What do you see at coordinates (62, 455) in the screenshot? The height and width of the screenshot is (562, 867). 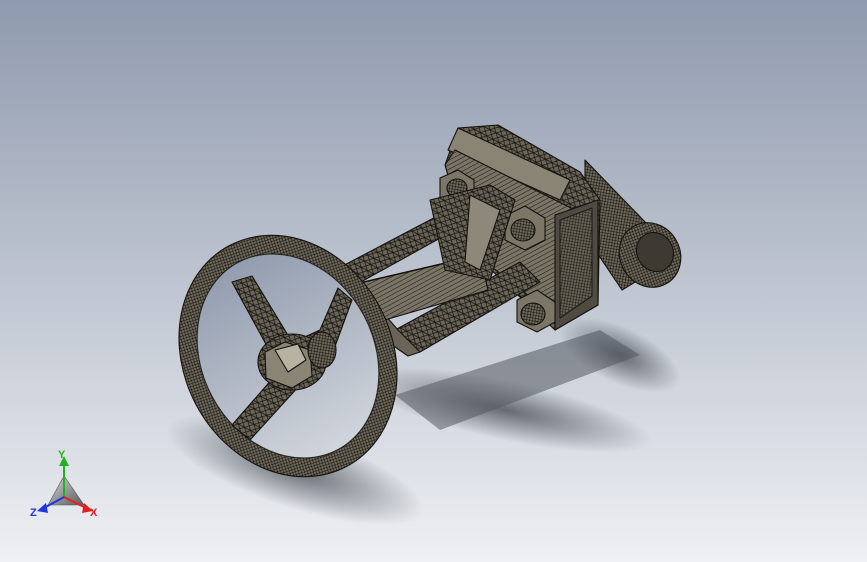 I see `y-axis-label: Y` at bounding box center [62, 455].